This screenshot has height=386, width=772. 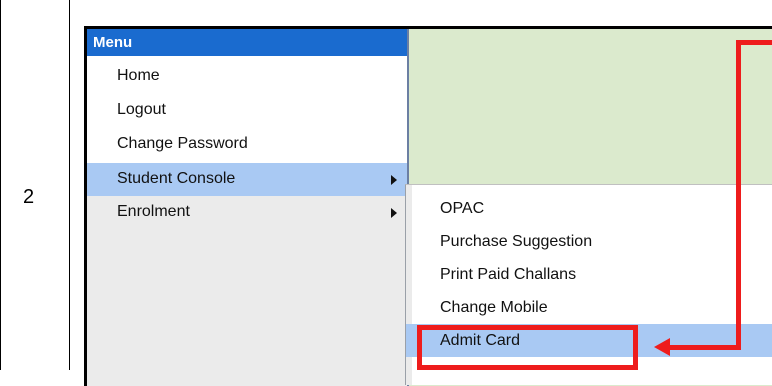 What do you see at coordinates (176, 178) in the screenshot?
I see `menu-item-label: Student Console` at bounding box center [176, 178].